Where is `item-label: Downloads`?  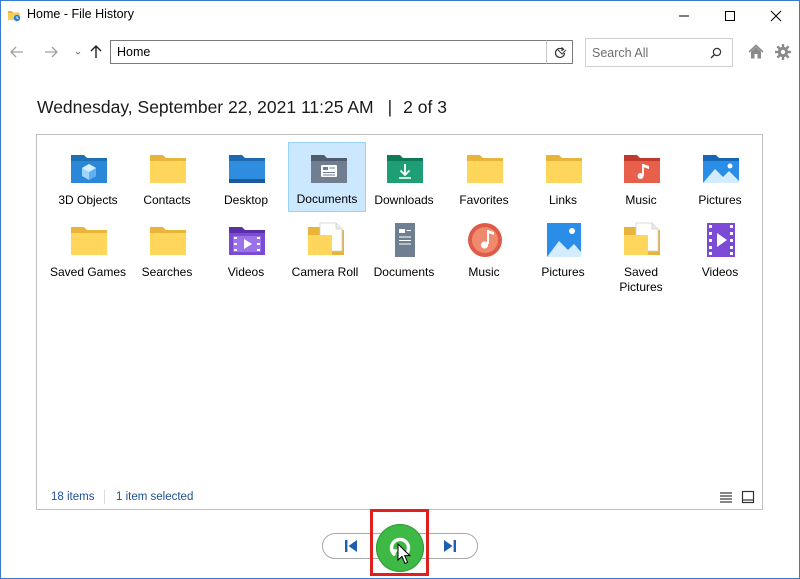
item-label: Downloads is located at coordinates (404, 200).